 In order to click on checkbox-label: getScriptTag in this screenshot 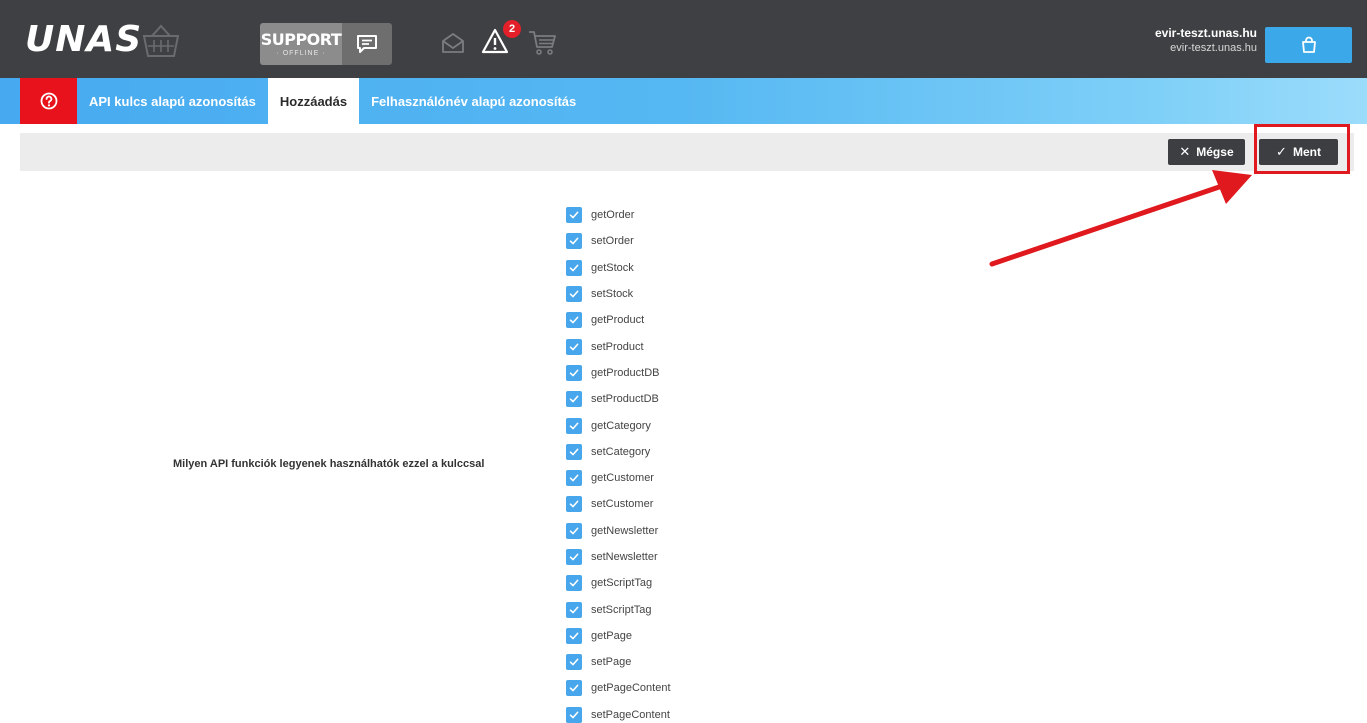, I will do `click(622, 583)`.